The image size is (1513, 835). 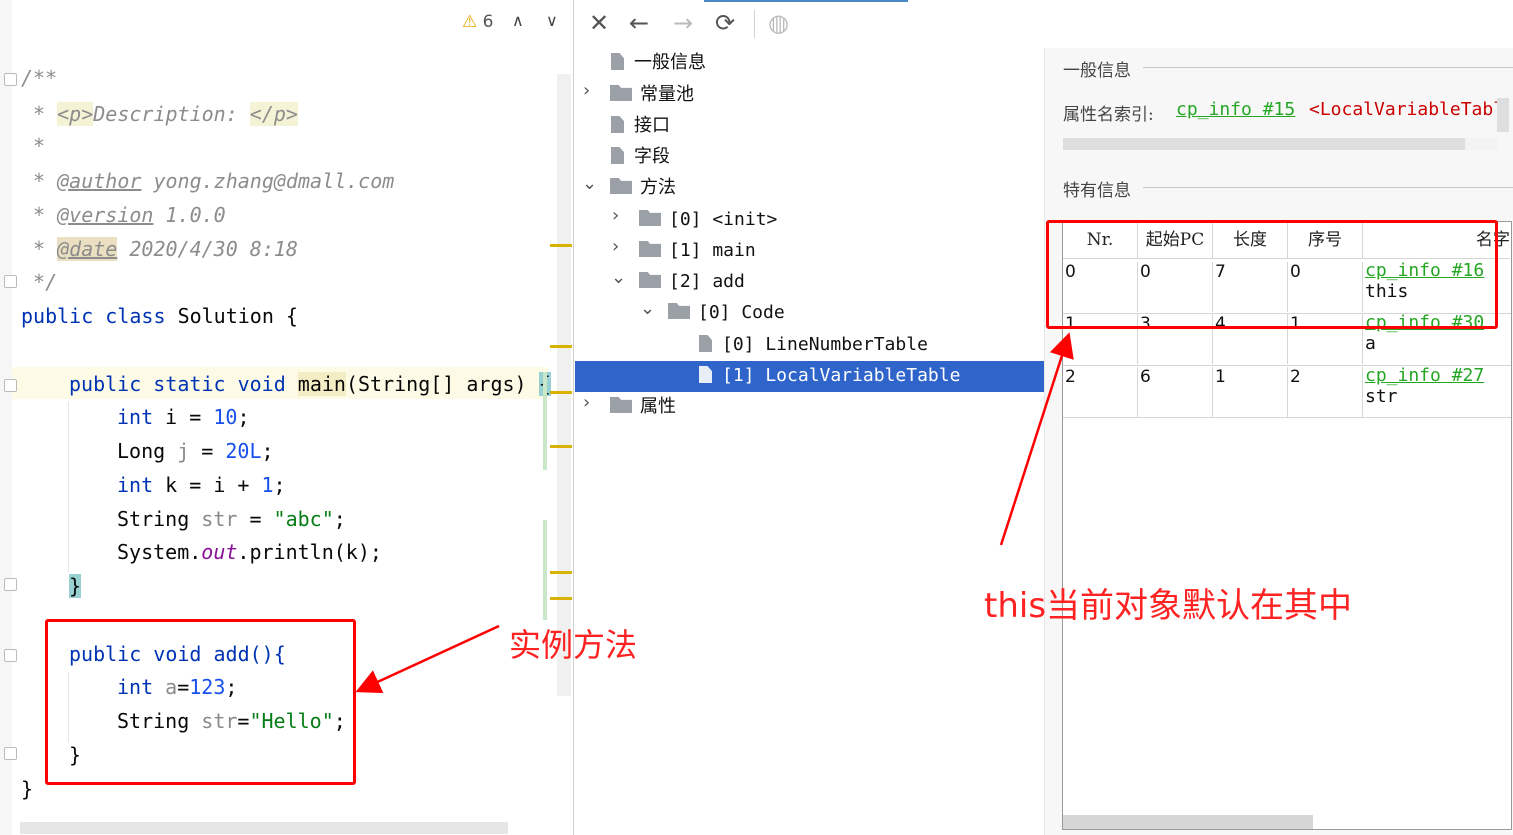 What do you see at coordinates (1036, 439) in the screenshot?
I see `arrow-to-this-row` at bounding box center [1036, 439].